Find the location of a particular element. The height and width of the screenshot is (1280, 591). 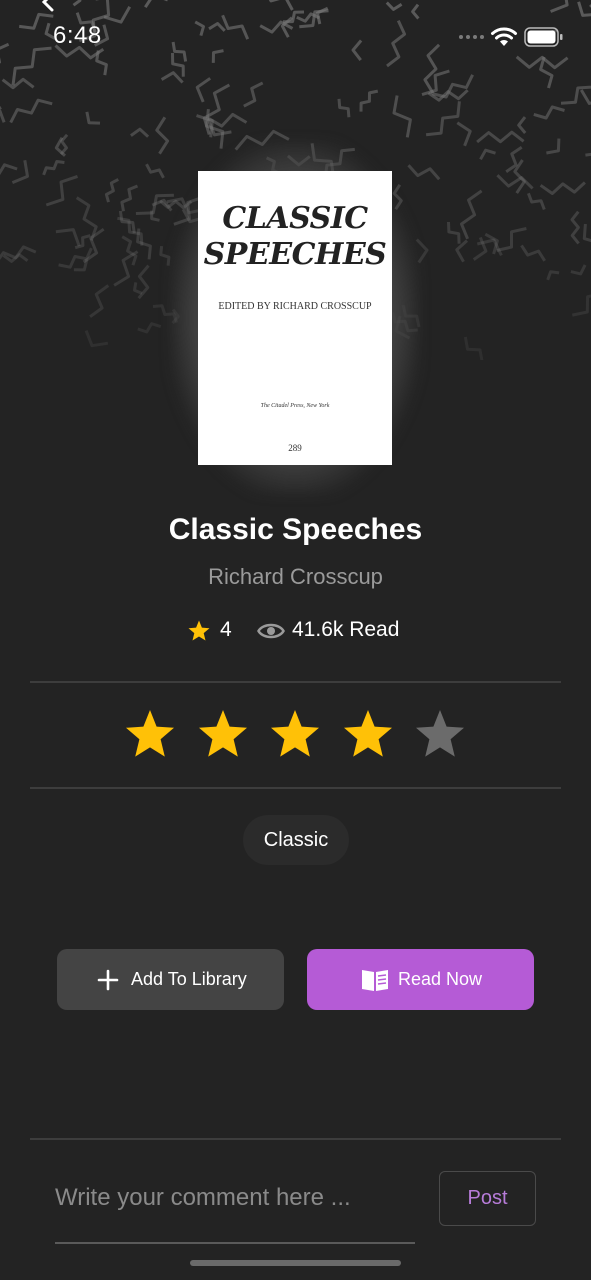

cellular-dots-icon is located at coordinates (471, 37).